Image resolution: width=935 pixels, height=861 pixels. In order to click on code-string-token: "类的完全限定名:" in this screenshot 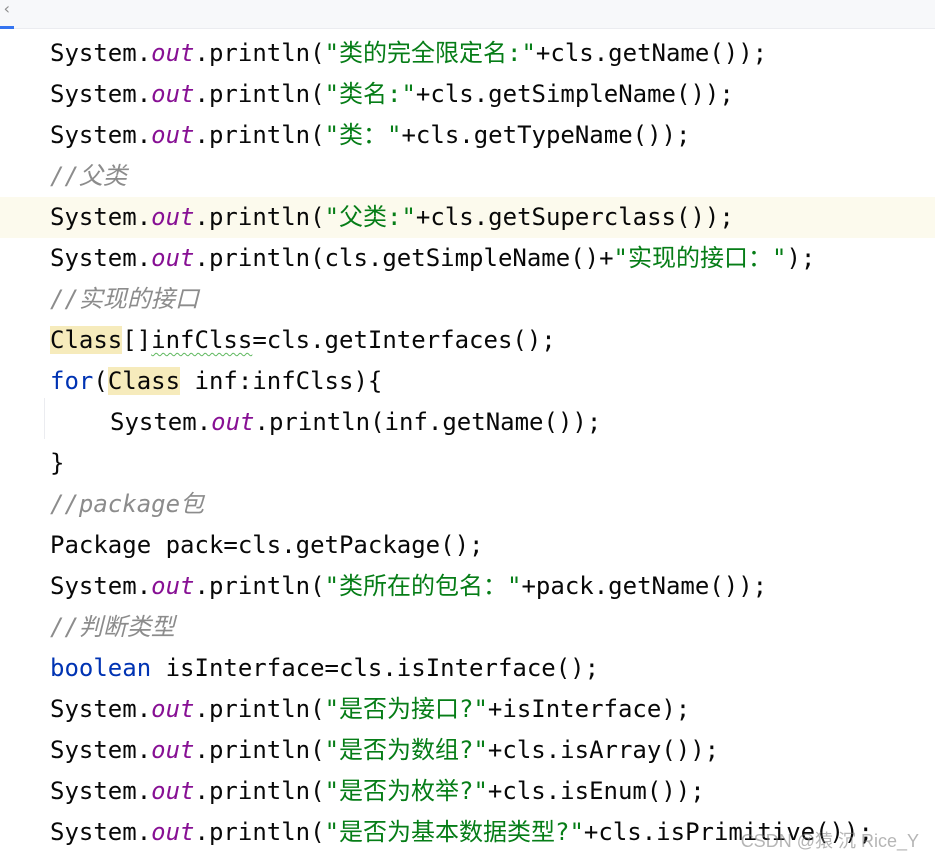, I will do `click(430, 53)`.